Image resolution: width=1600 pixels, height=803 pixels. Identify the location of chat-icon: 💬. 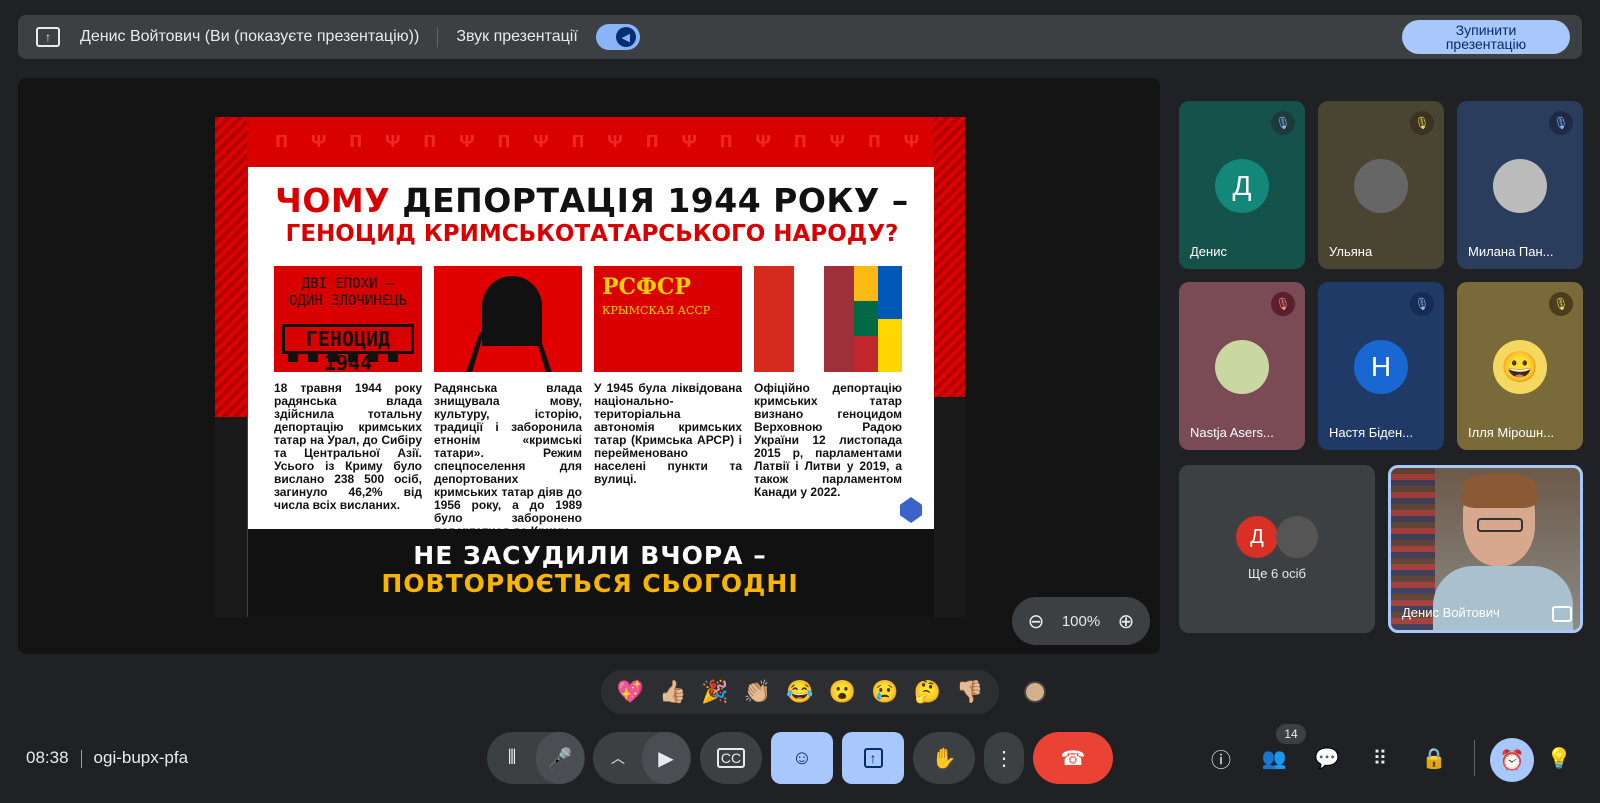
(1327, 758).